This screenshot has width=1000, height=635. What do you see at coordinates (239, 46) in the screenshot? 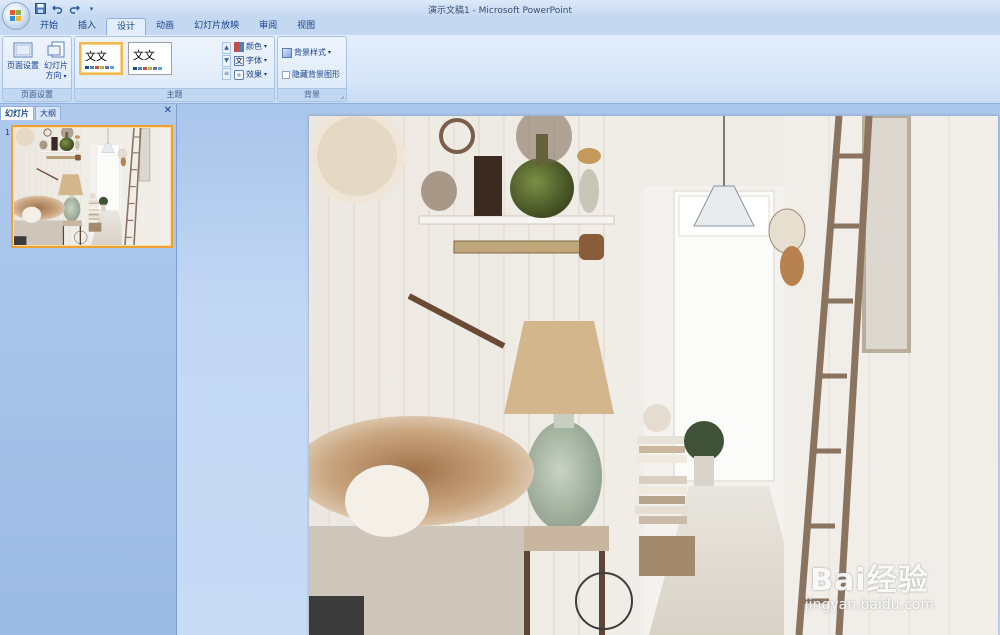
I see `colors-icon` at bounding box center [239, 46].